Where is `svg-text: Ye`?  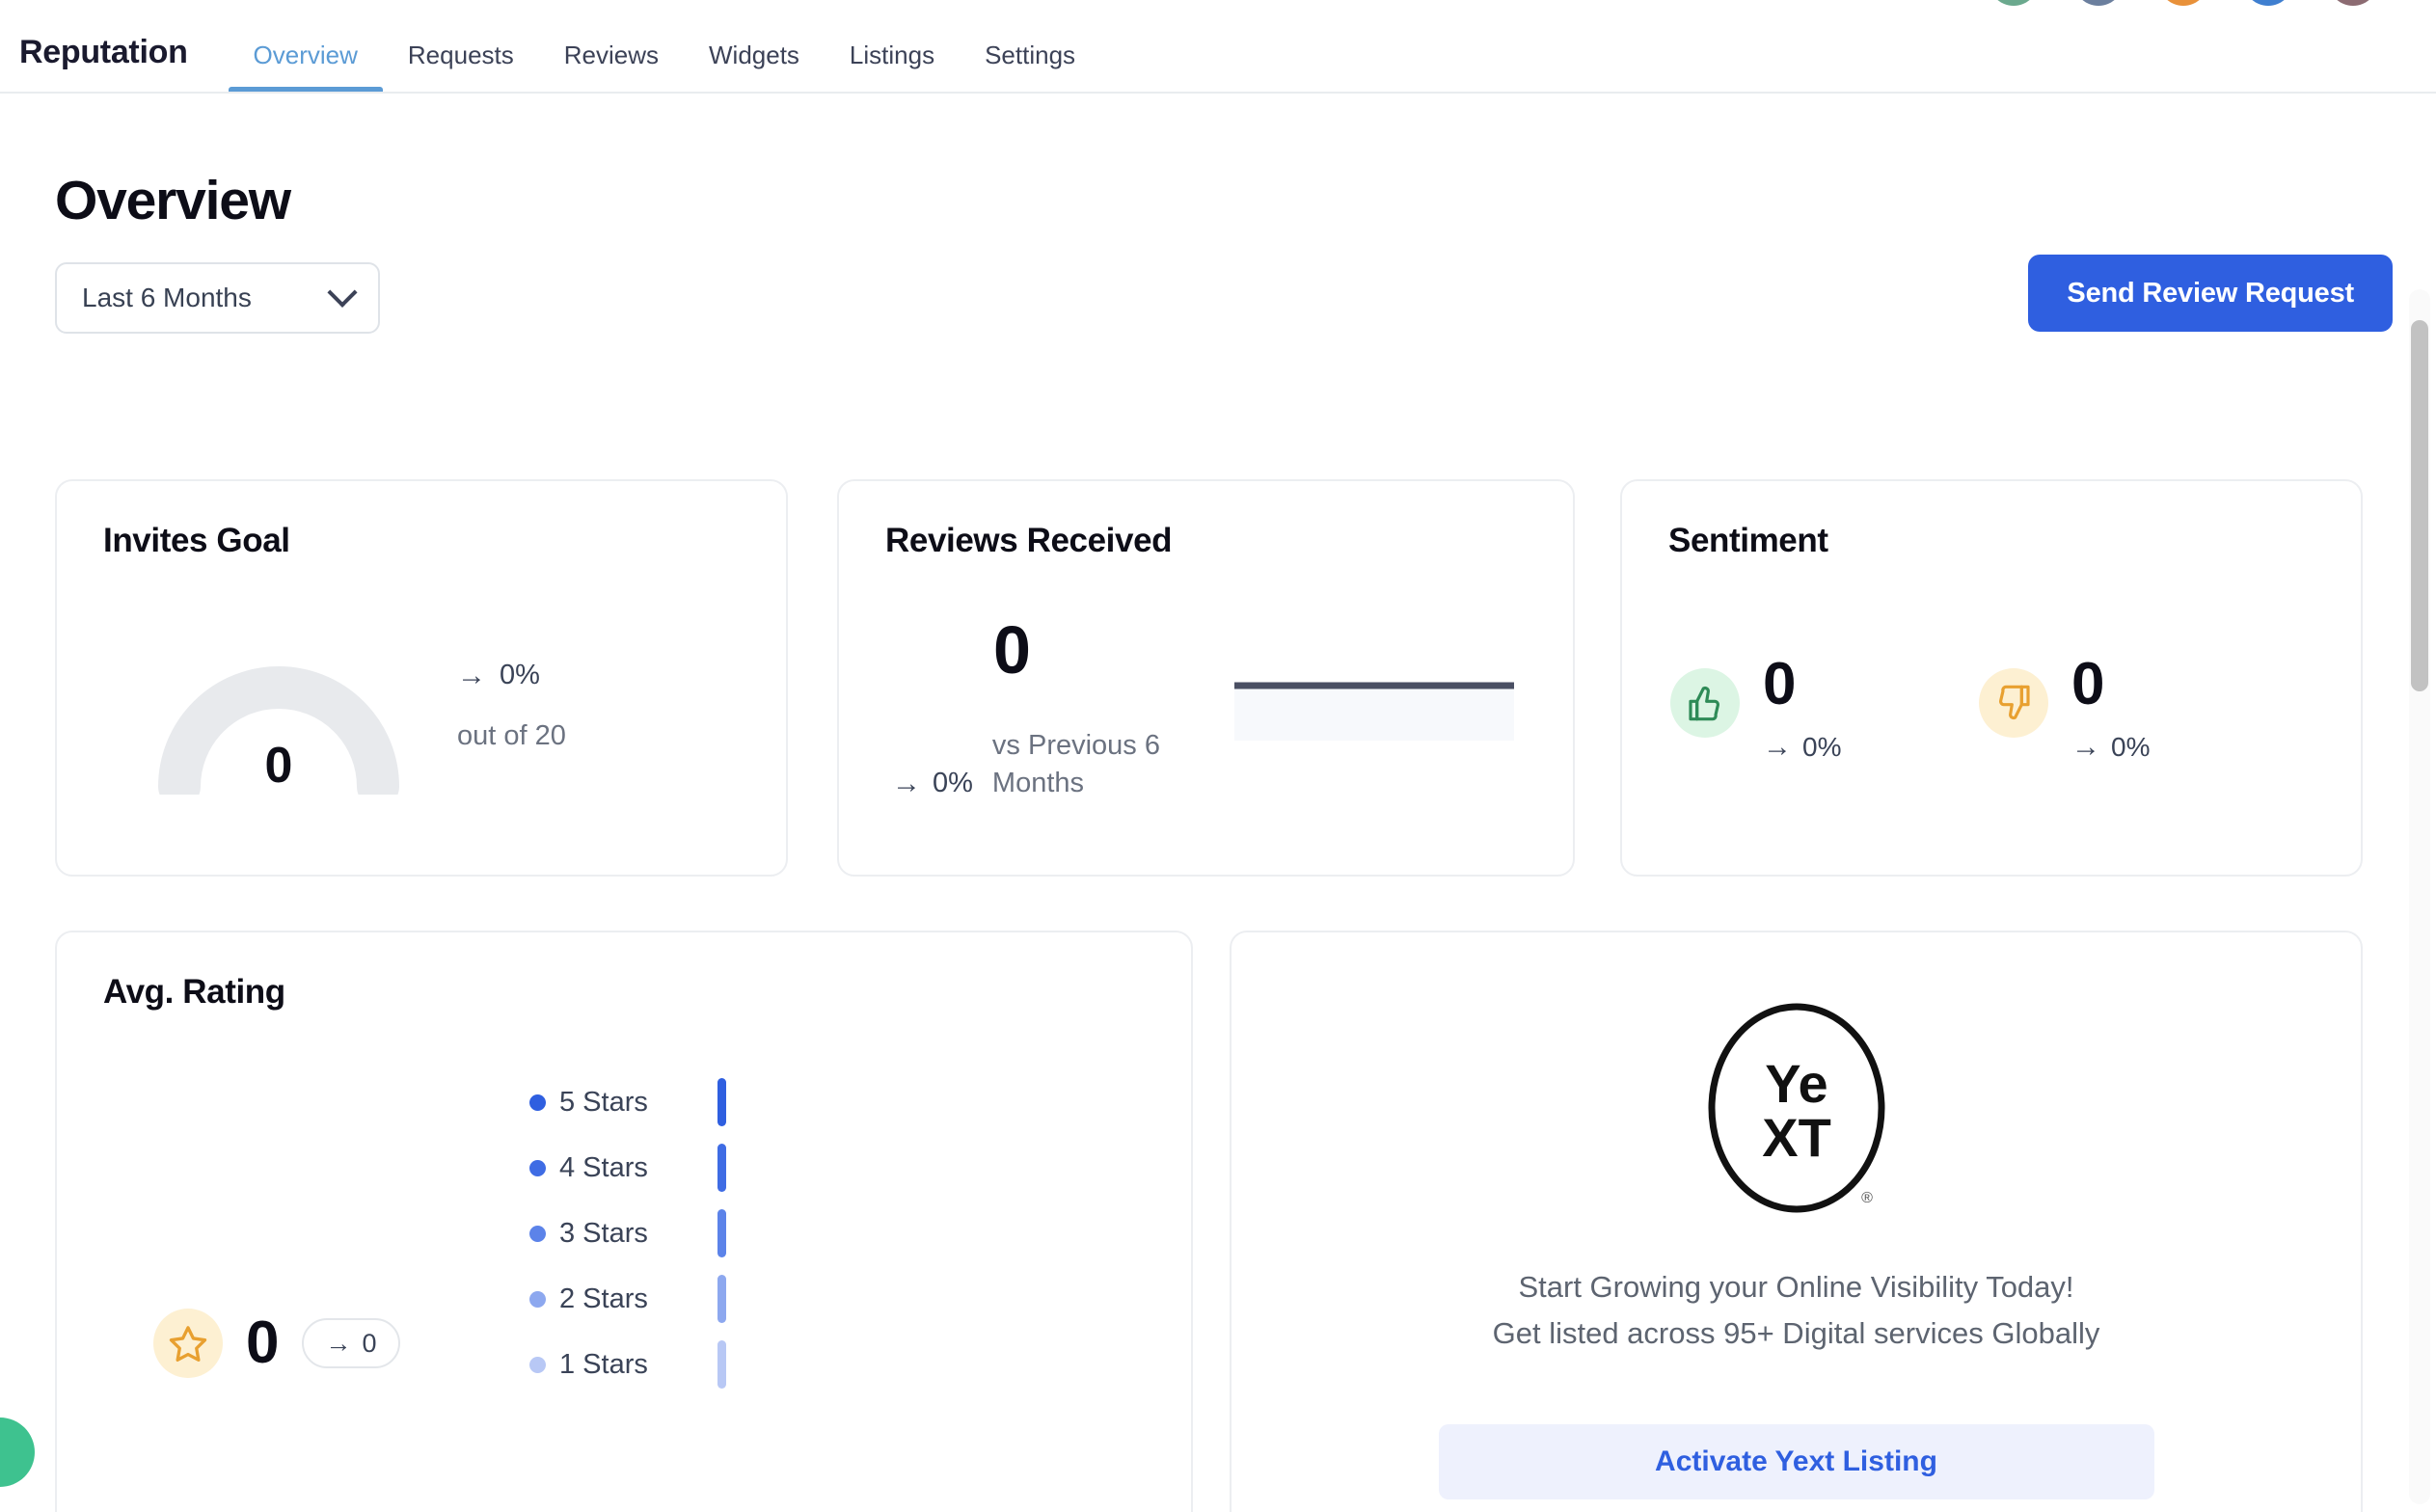 svg-text: Ye is located at coordinates (1796, 1083).